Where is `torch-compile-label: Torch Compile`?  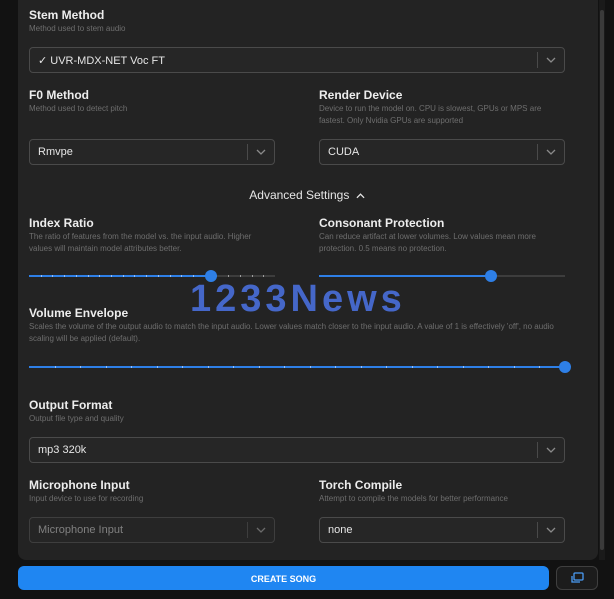 torch-compile-label: Torch Compile is located at coordinates (361, 485).